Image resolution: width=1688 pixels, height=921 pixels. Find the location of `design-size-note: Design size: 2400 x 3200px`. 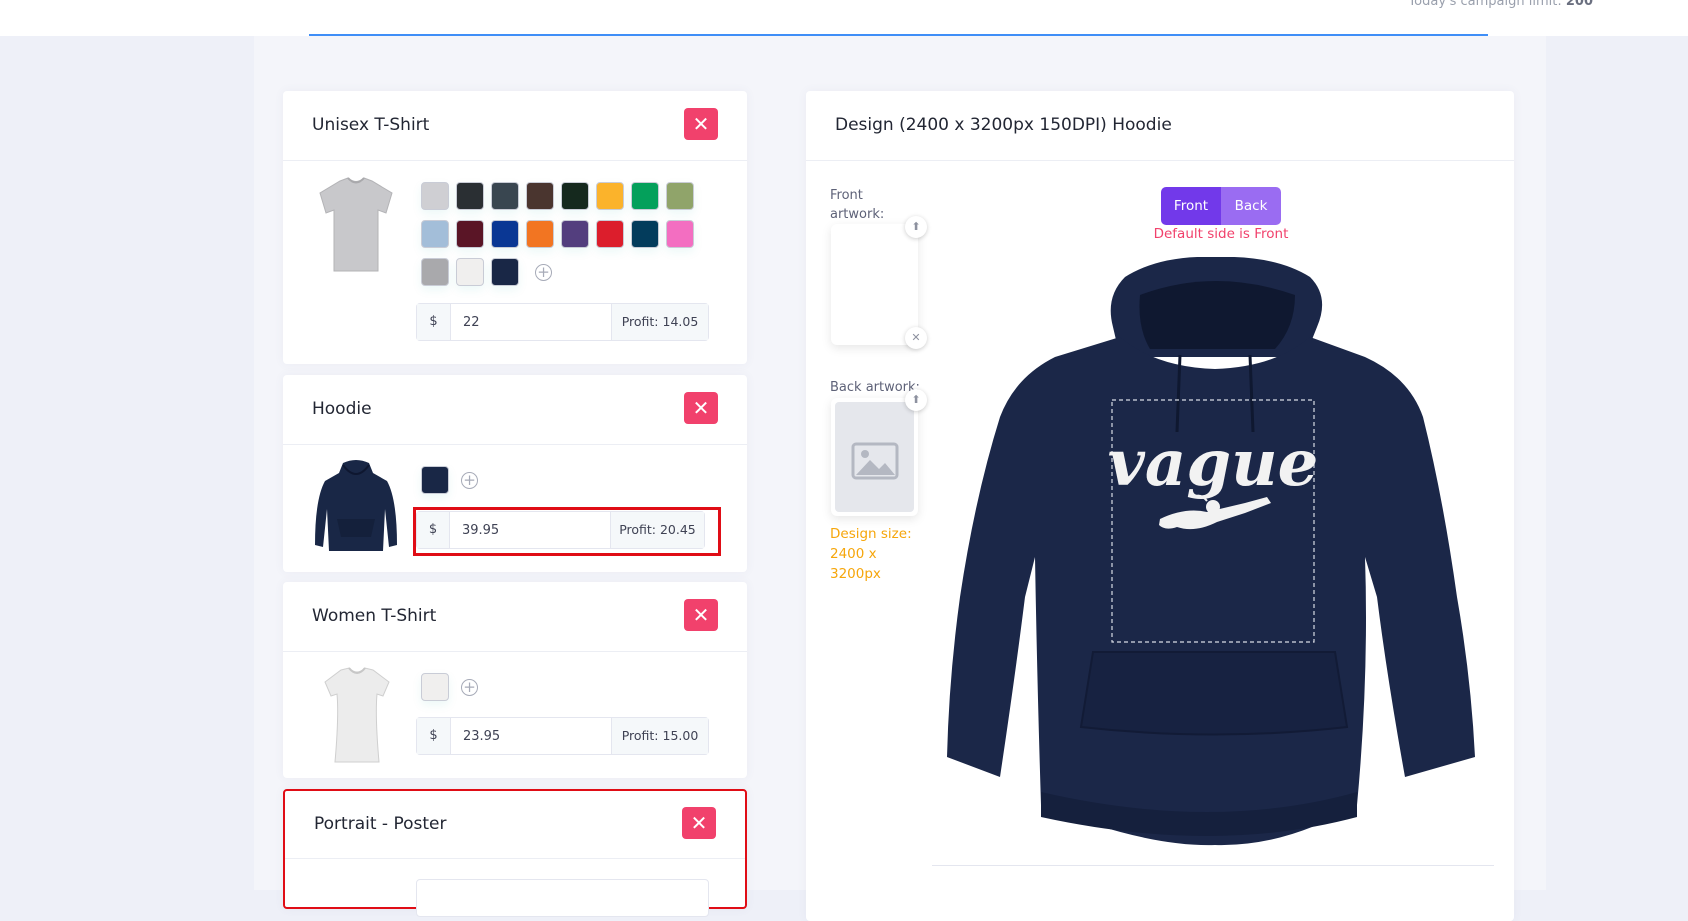

design-size-note: Design size: 2400 x 3200px is located at coordinates (871, 554).